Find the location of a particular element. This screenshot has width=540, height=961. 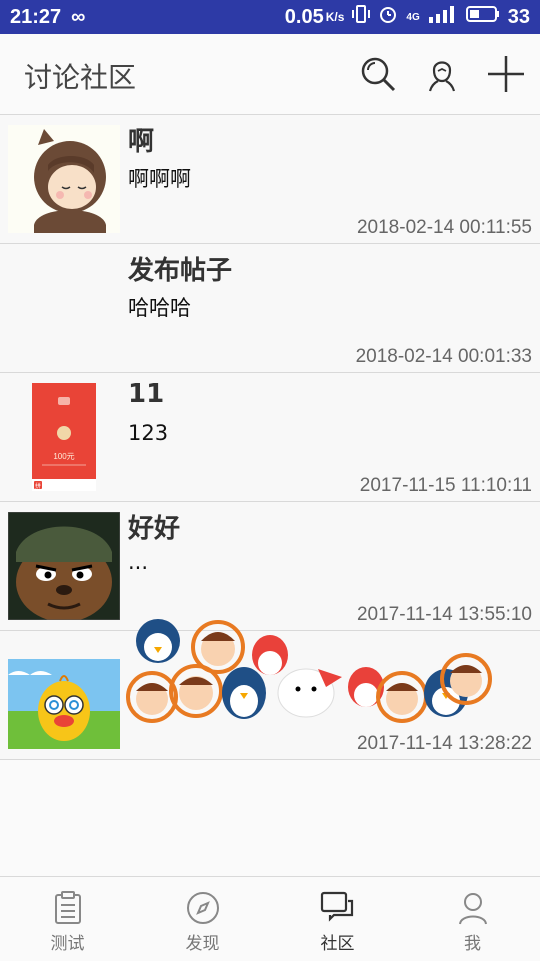

nav-item-discover: 发现 is located at coordinates (202, 919).